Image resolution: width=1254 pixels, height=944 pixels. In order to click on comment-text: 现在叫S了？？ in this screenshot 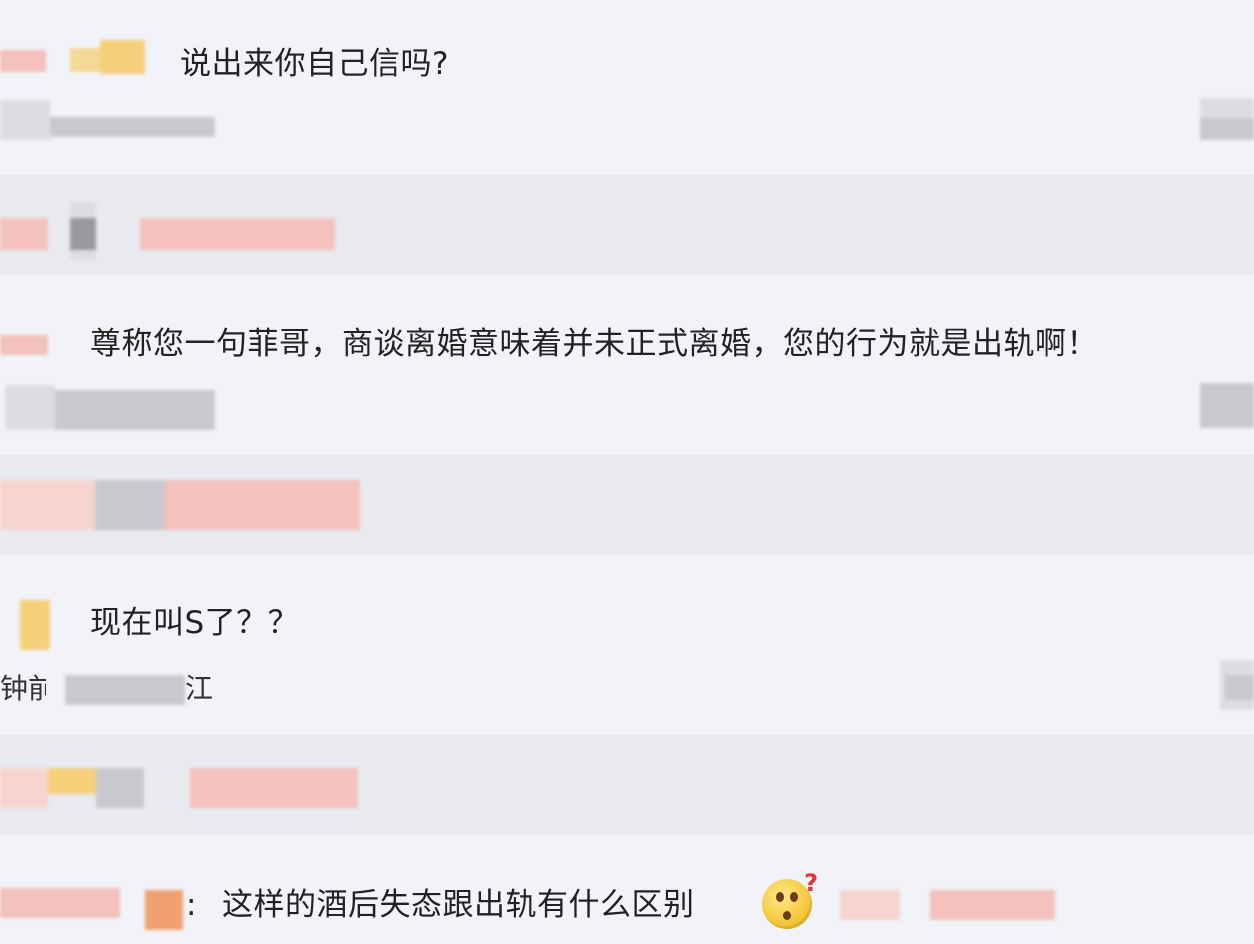, I will do `click(195, 623)`.